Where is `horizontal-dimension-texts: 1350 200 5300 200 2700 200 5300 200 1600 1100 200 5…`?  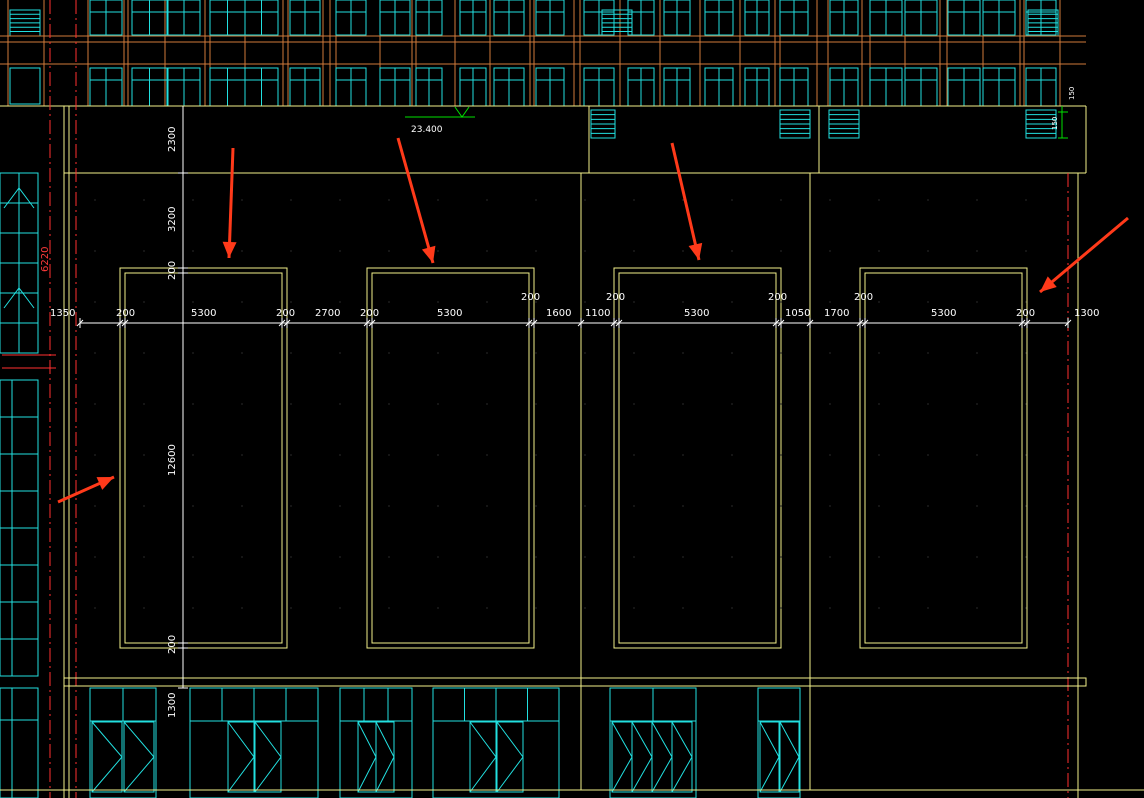
horizontal-dimension-texts: 1350 200 5300 200 2700 200 5300 200 1600 1100 200 5… is located at coordinates (574, 305).